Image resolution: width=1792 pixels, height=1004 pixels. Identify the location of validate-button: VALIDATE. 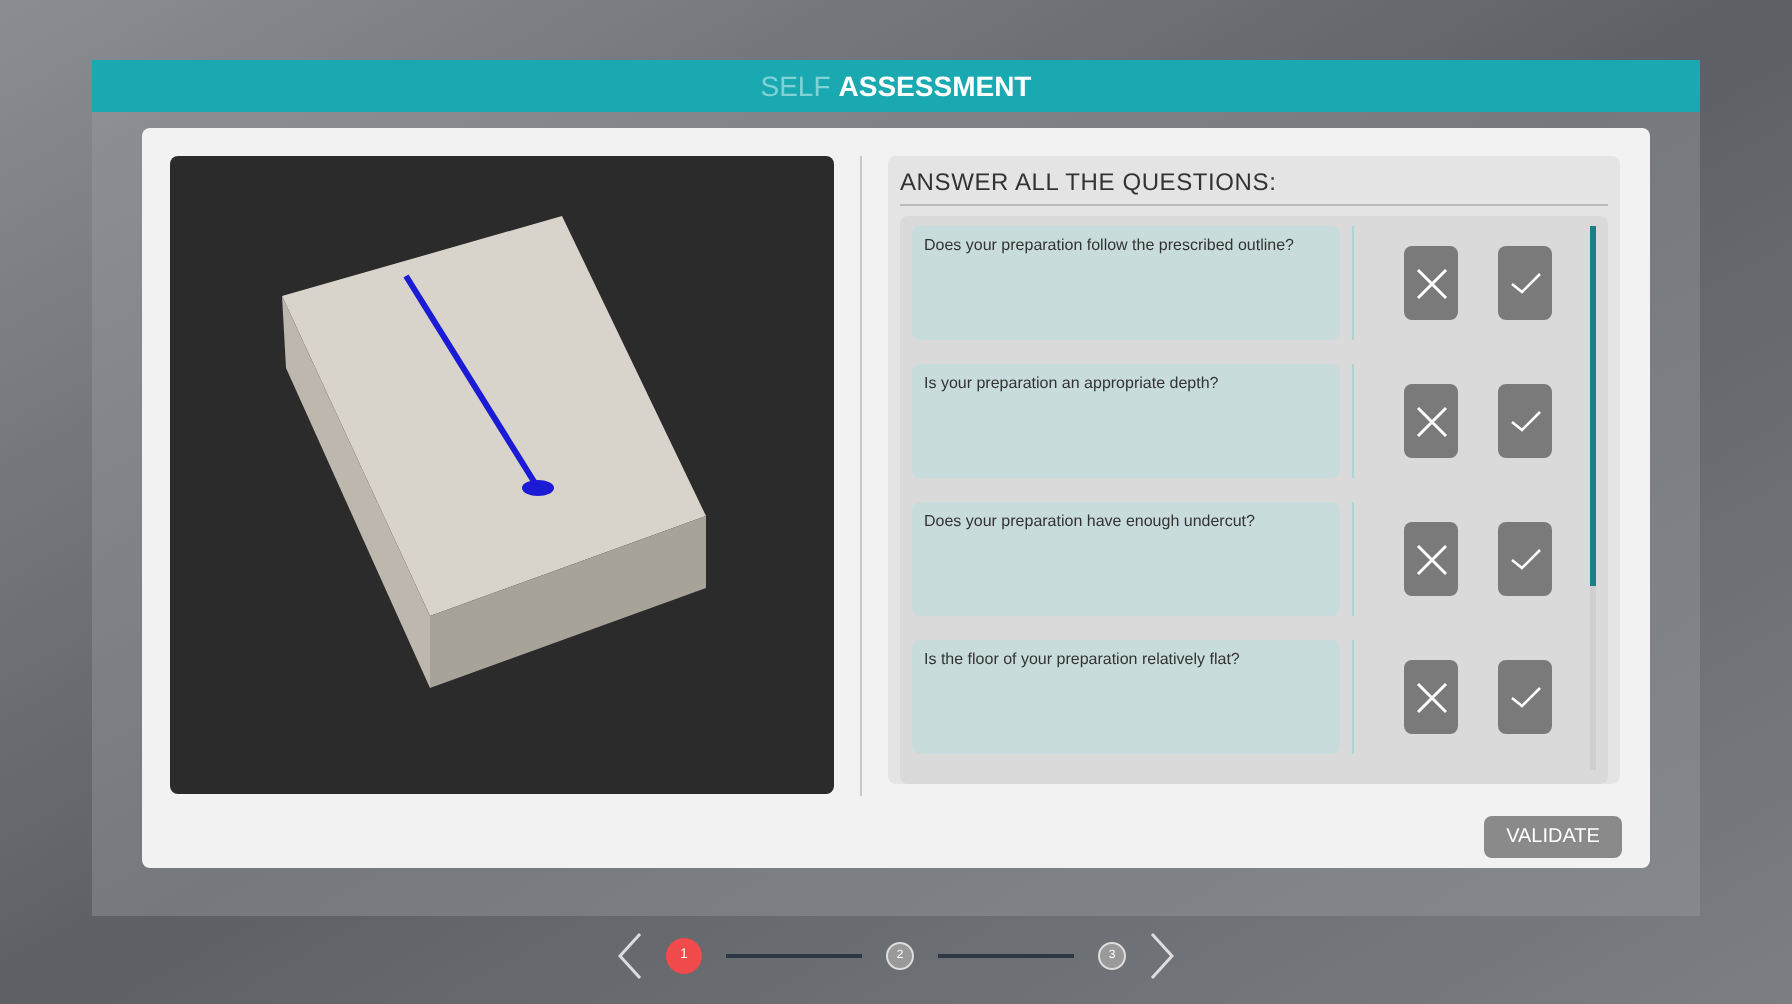
(1553, 837).